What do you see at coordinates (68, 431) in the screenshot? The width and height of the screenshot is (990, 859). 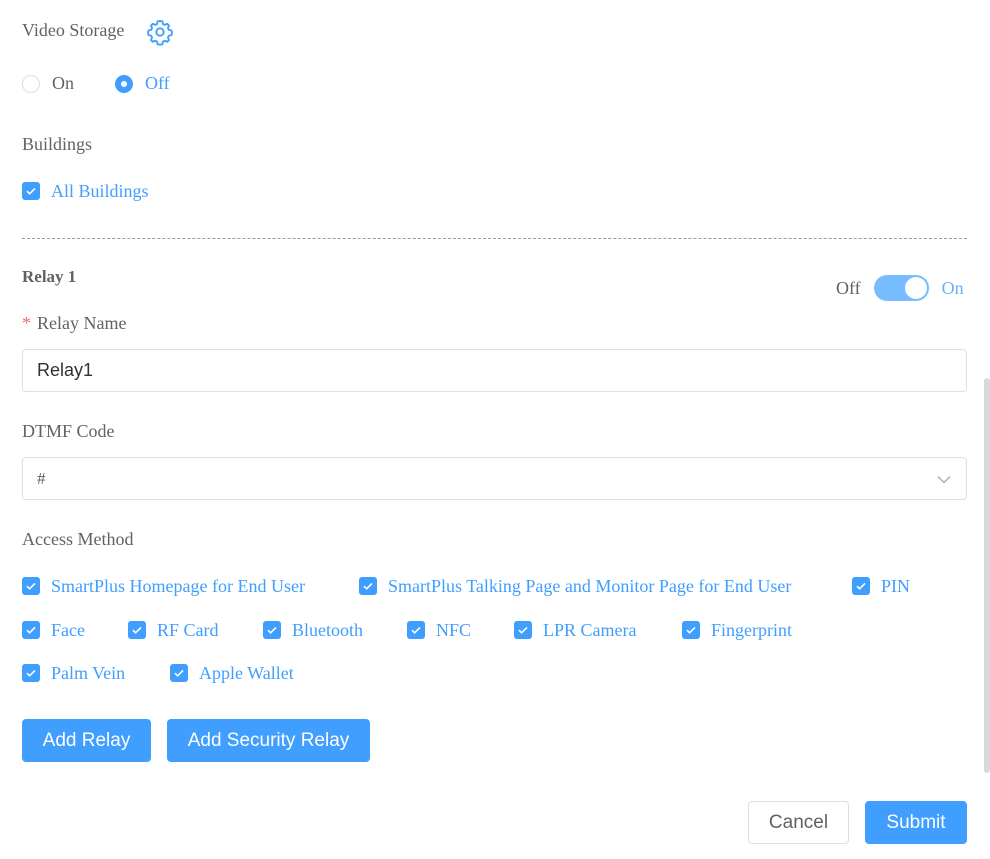 I see `dtmf-code-label: DTMF Code` at bounding box center [68, 431].